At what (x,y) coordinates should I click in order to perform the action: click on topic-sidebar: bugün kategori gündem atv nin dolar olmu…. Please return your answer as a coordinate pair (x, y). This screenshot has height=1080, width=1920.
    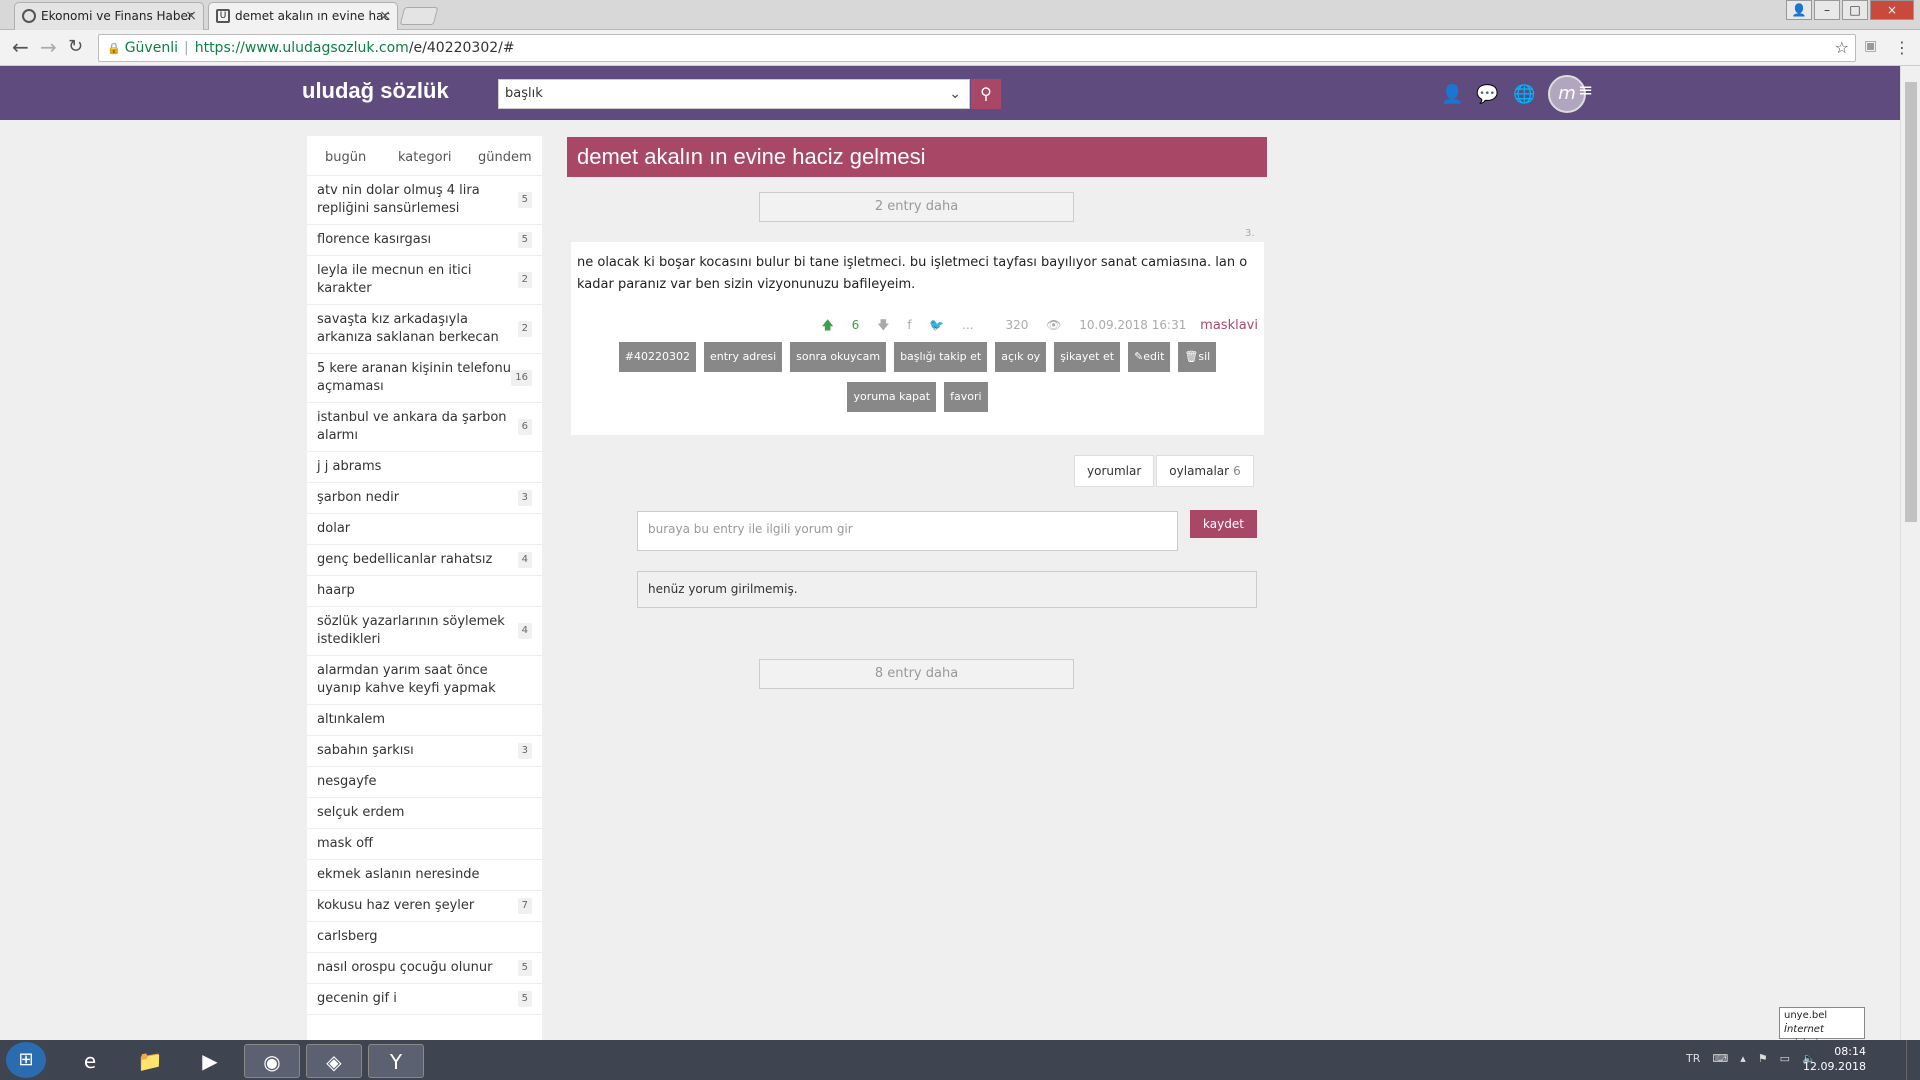
    Looking at the image, I should click on (424, 588).